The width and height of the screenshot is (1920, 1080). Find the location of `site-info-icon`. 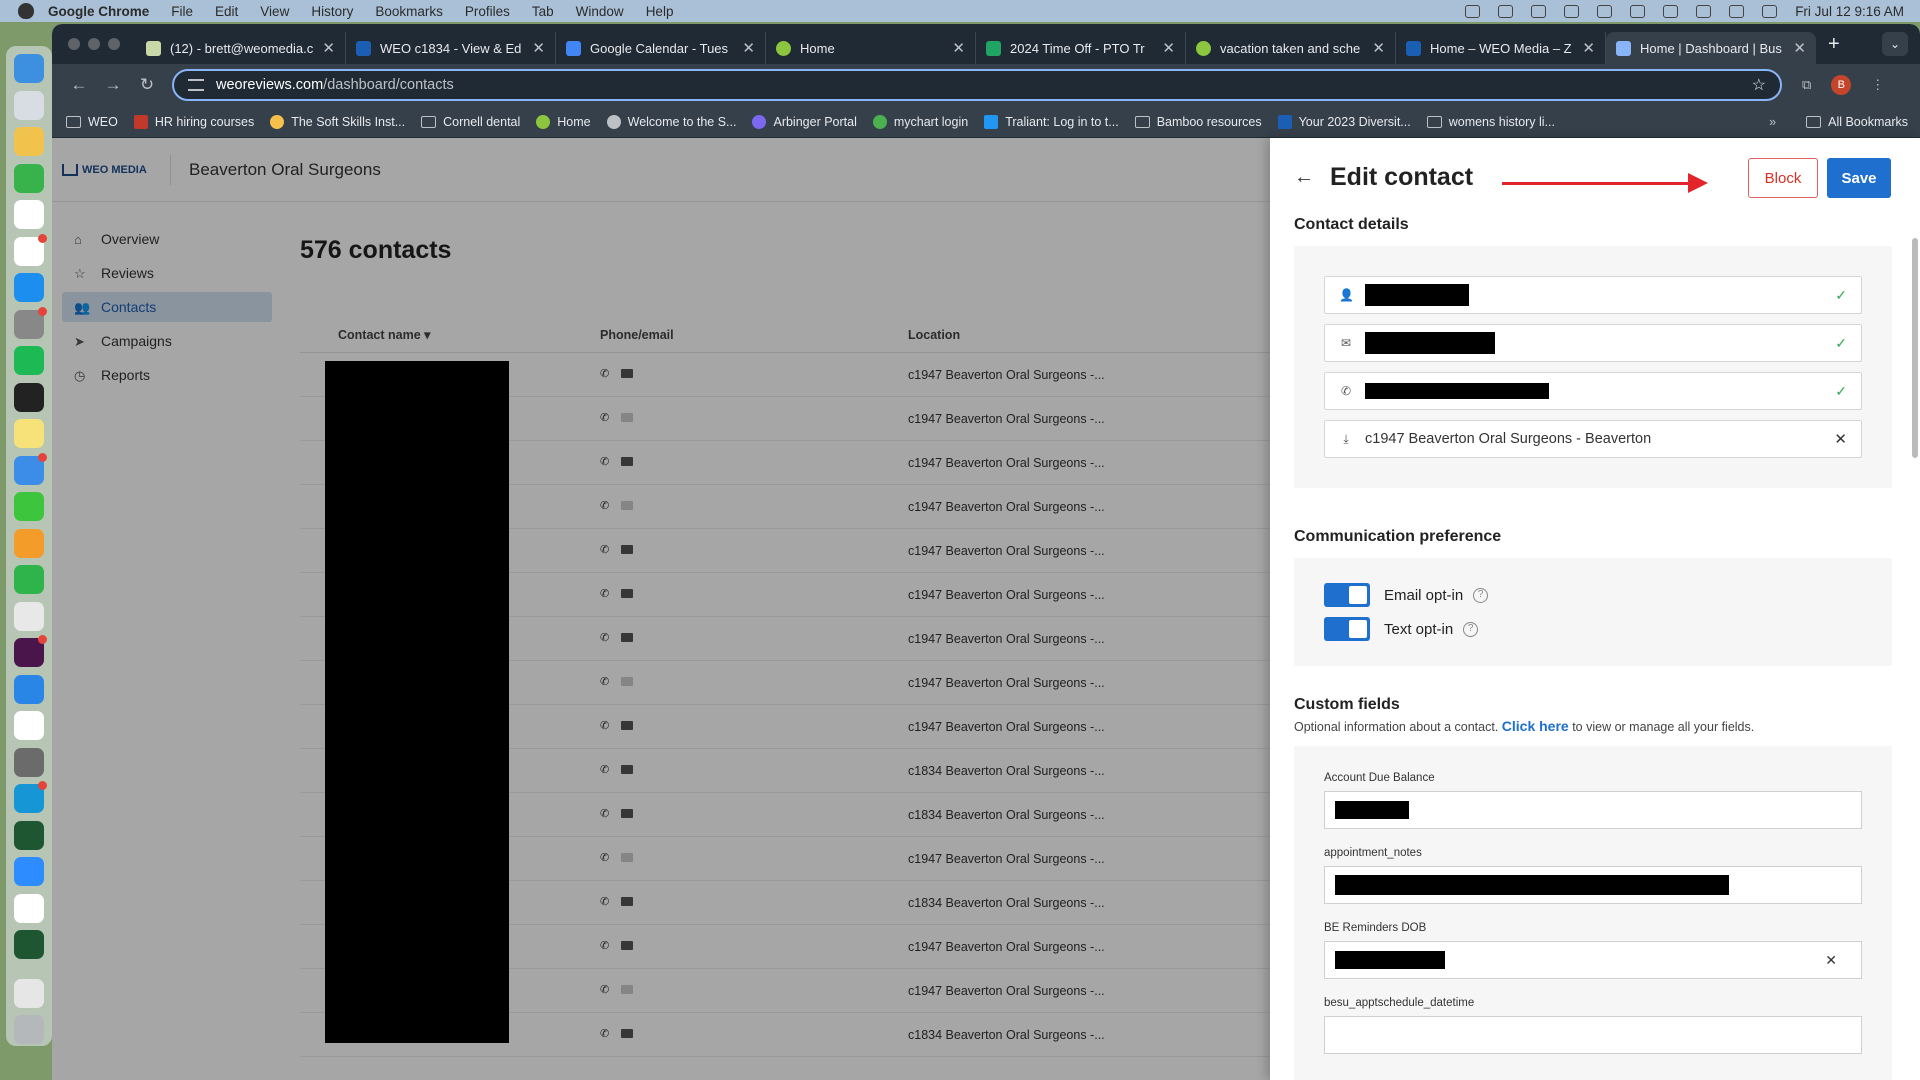

site-info-icon is located at coordinates (196, 85).